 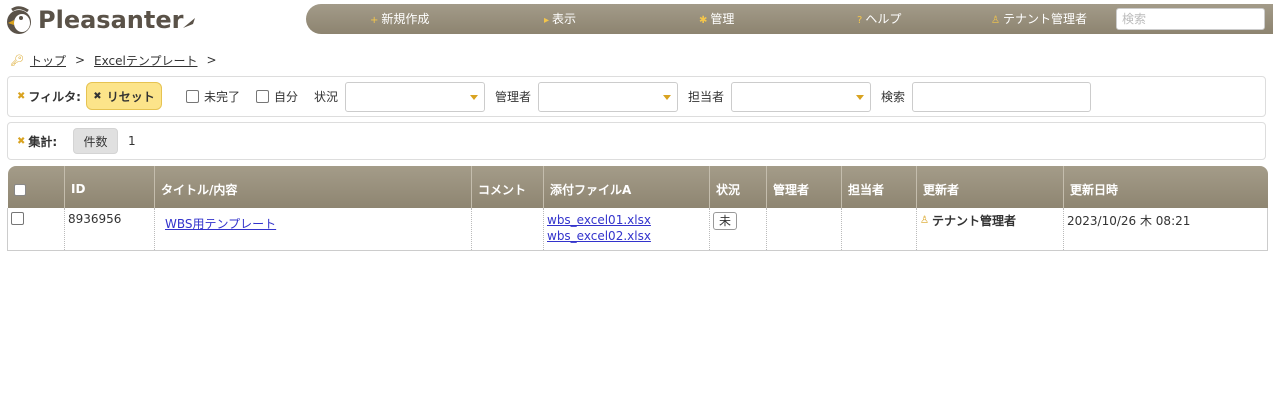 What do you see at coordinates (313, 187) in the screenshot?
I see `column-header: タイトル/内容` at bounding box center [313, 187].